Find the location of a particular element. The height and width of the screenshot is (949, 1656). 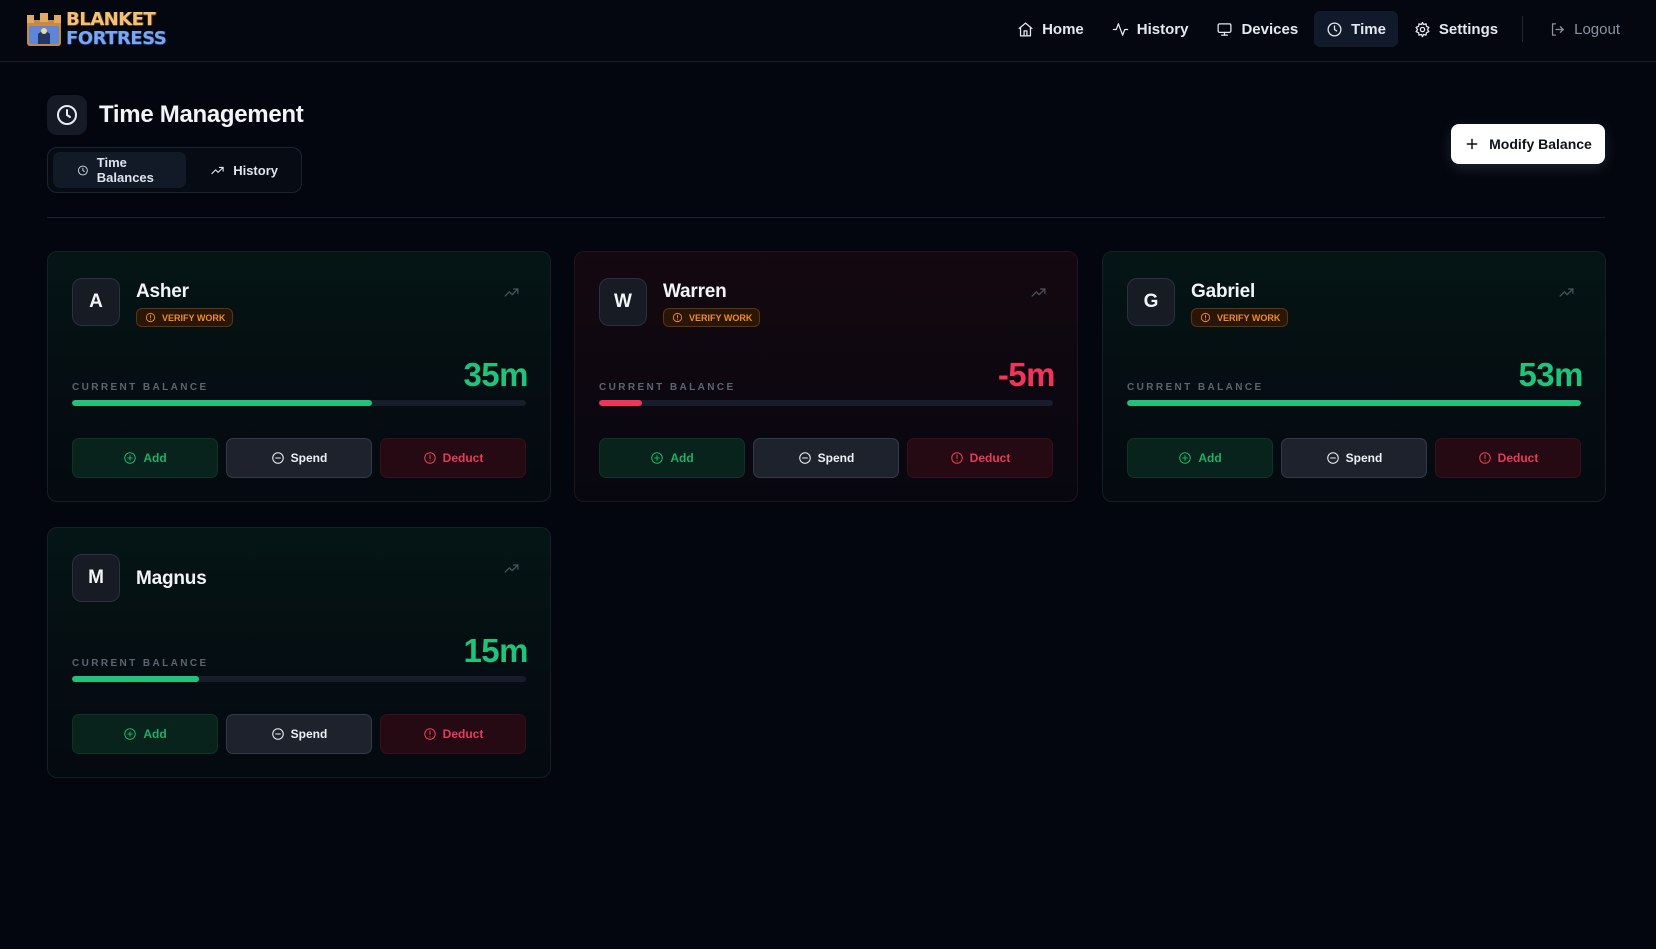

home-icon is located at coordinates (1025, 29).